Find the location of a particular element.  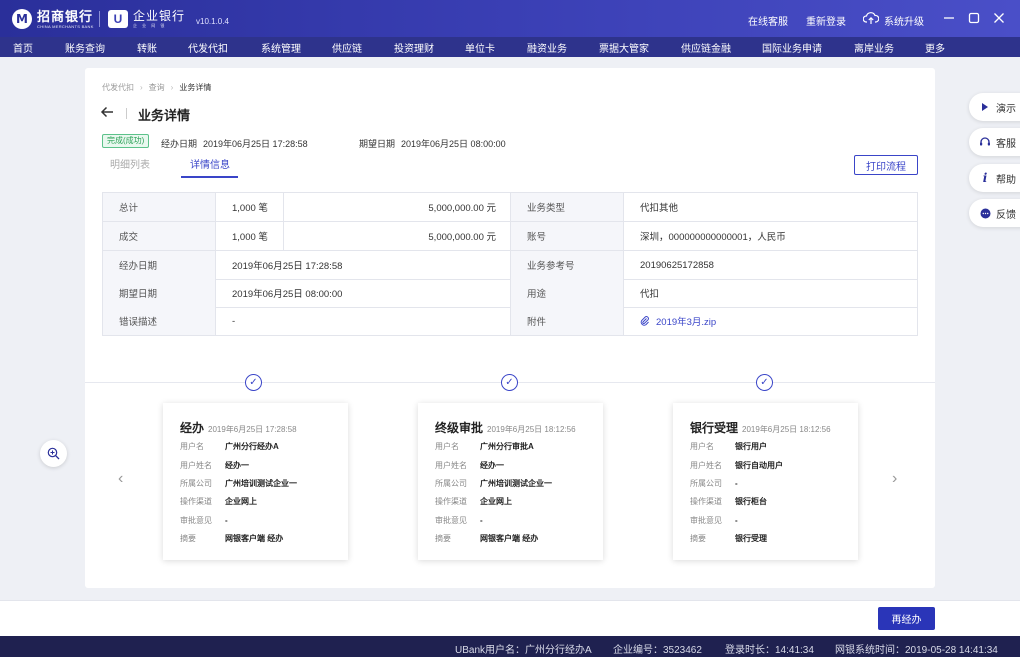

version-label: v10.1.0.4 is located at coordinates (212, 21).